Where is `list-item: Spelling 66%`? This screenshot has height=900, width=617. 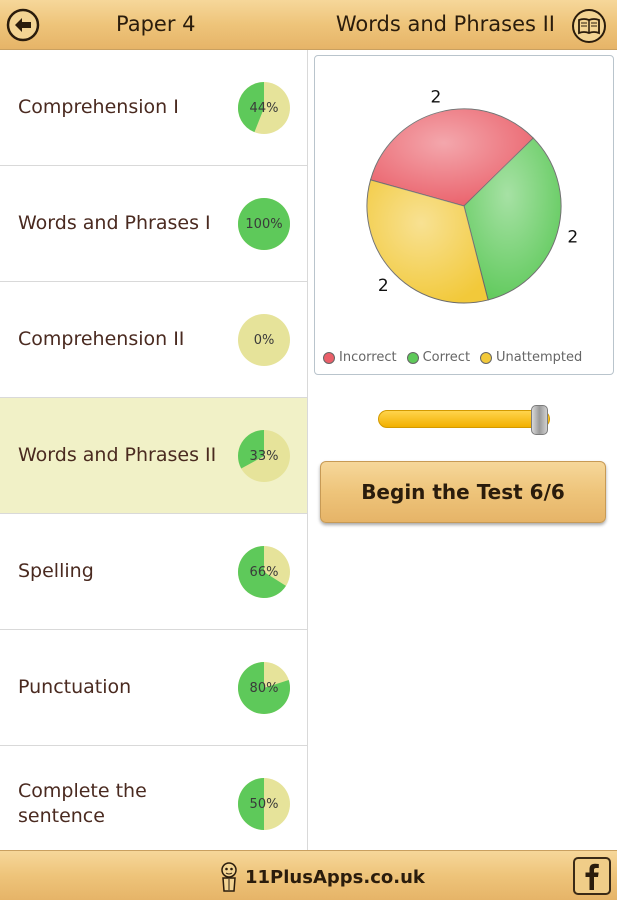 list-item: Spelling 66% is located at coordinates (153, 572).